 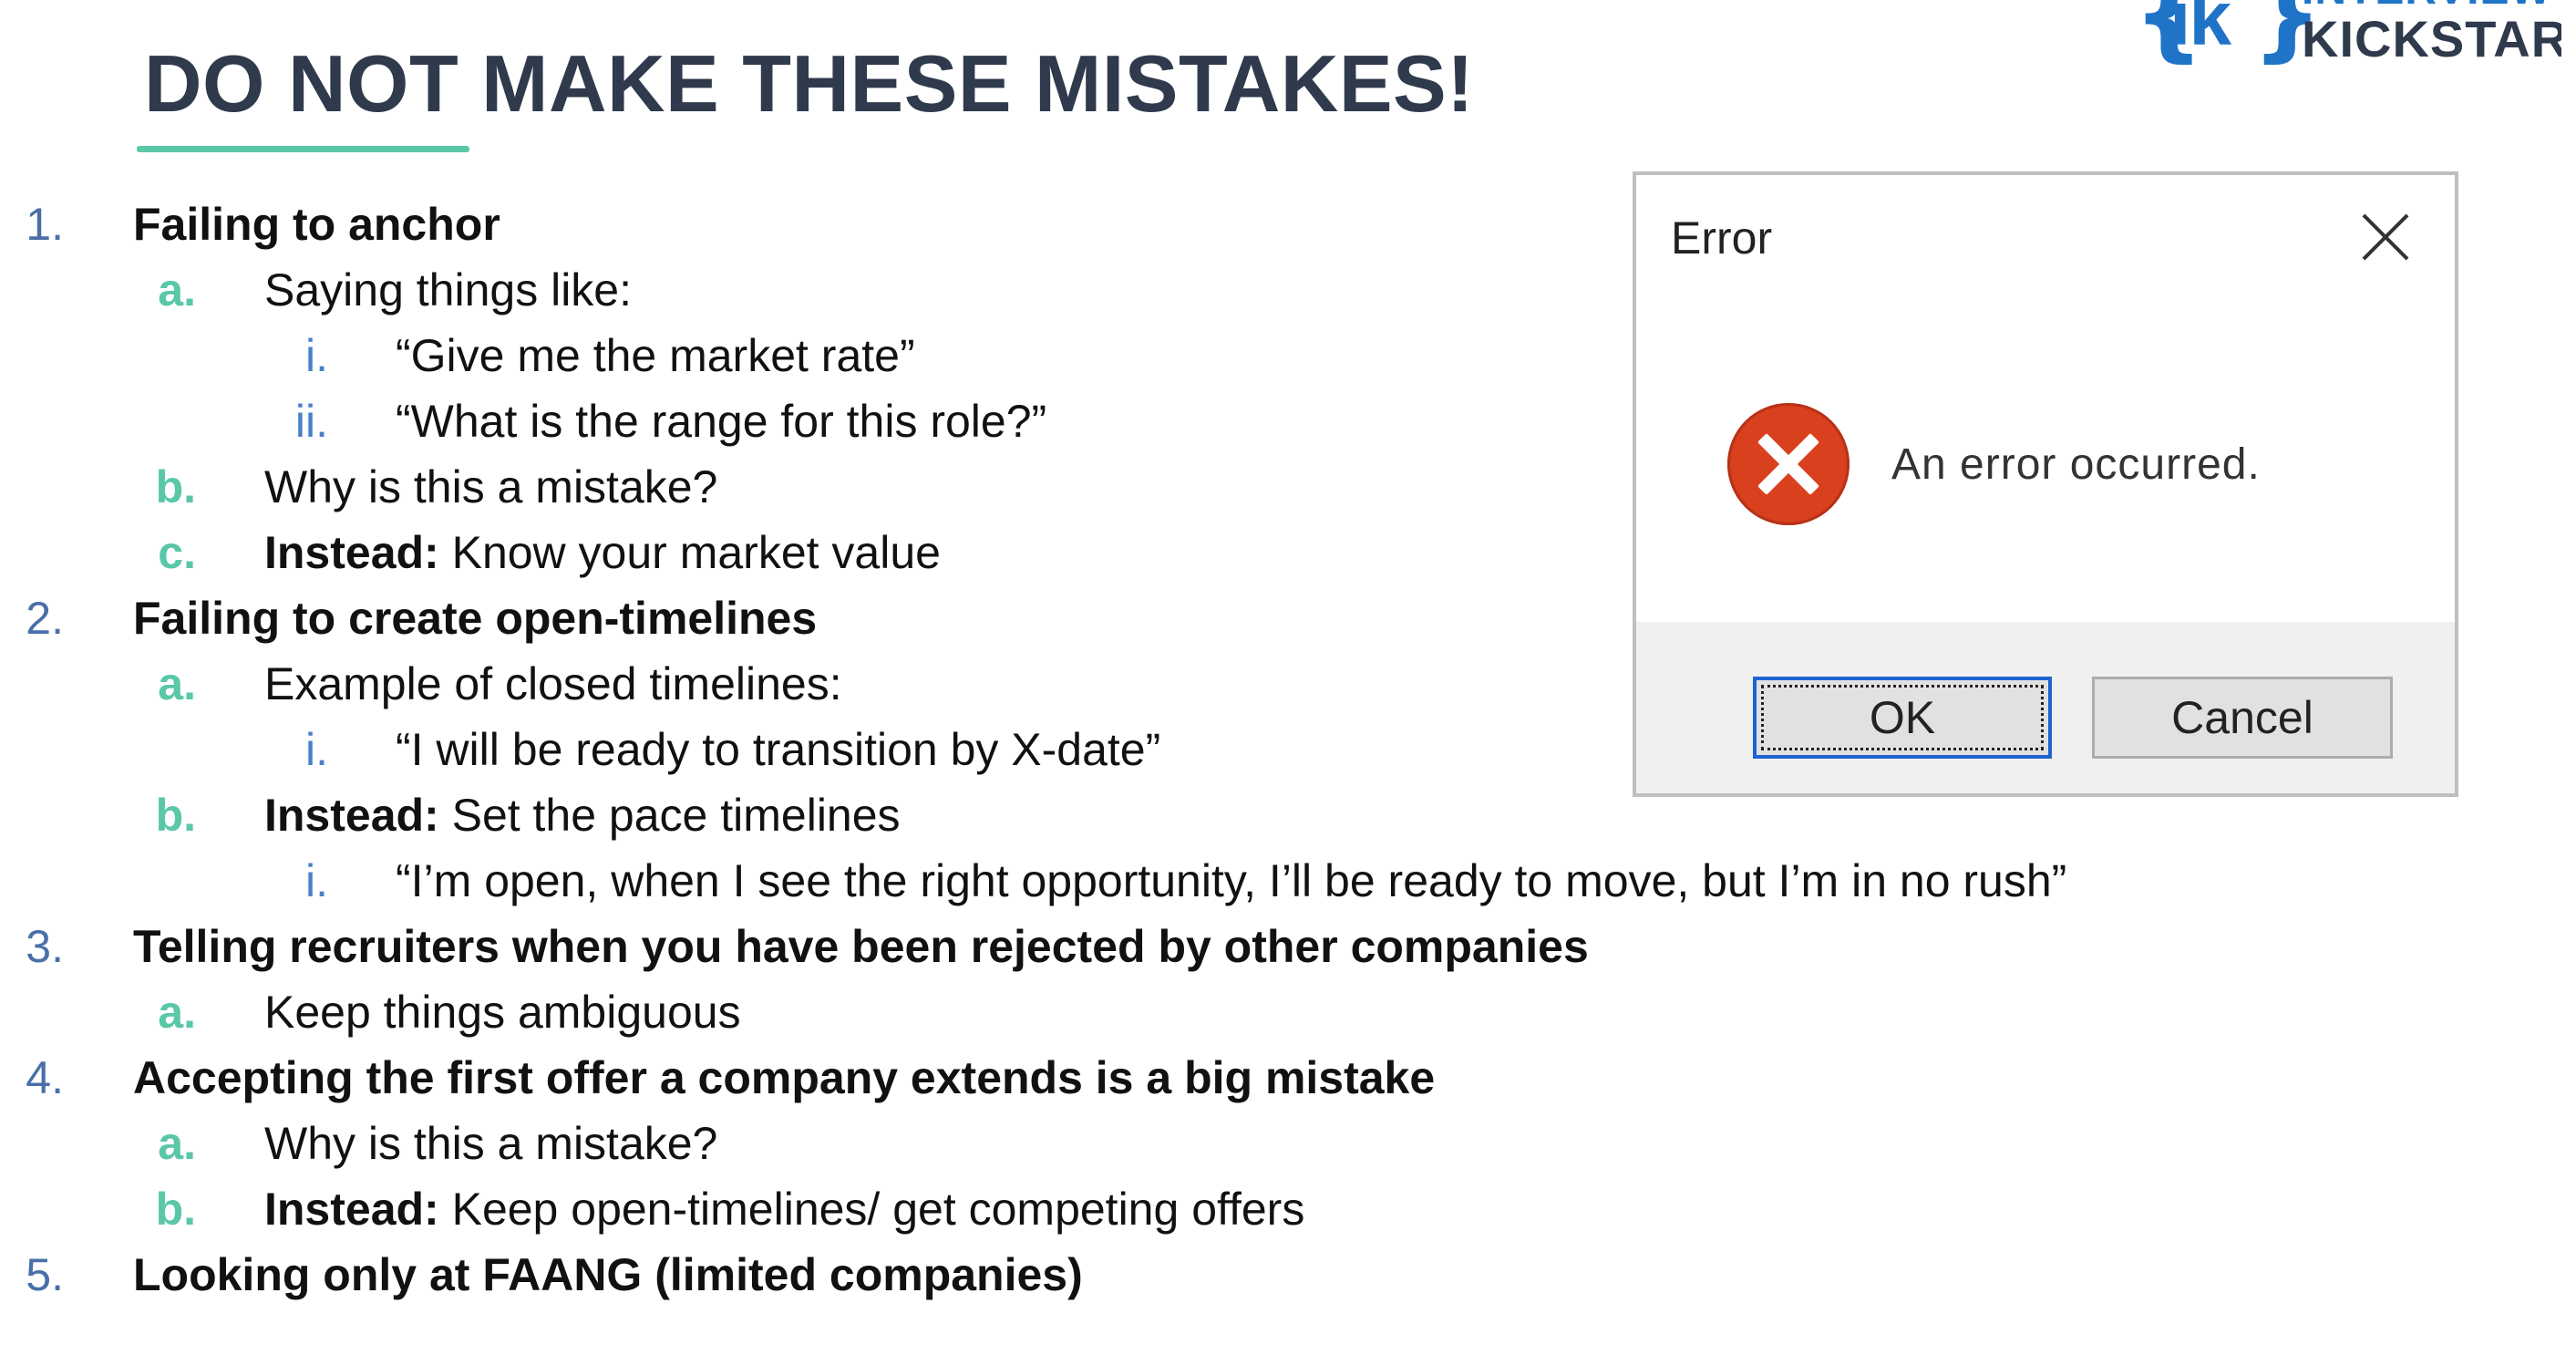 I want to click on list-marker: ii., so click(x=311, y=421).